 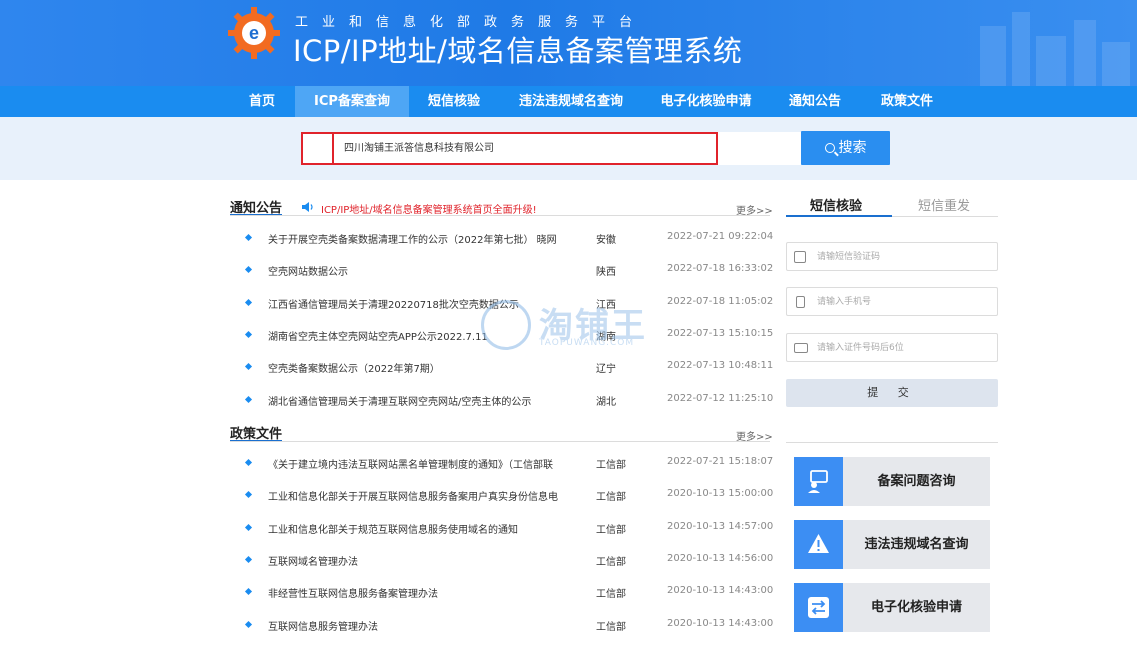 What do you see at coordinates (800, 302) in the screenshot?
I see `phone-icon` at bounding box center [800, 302].